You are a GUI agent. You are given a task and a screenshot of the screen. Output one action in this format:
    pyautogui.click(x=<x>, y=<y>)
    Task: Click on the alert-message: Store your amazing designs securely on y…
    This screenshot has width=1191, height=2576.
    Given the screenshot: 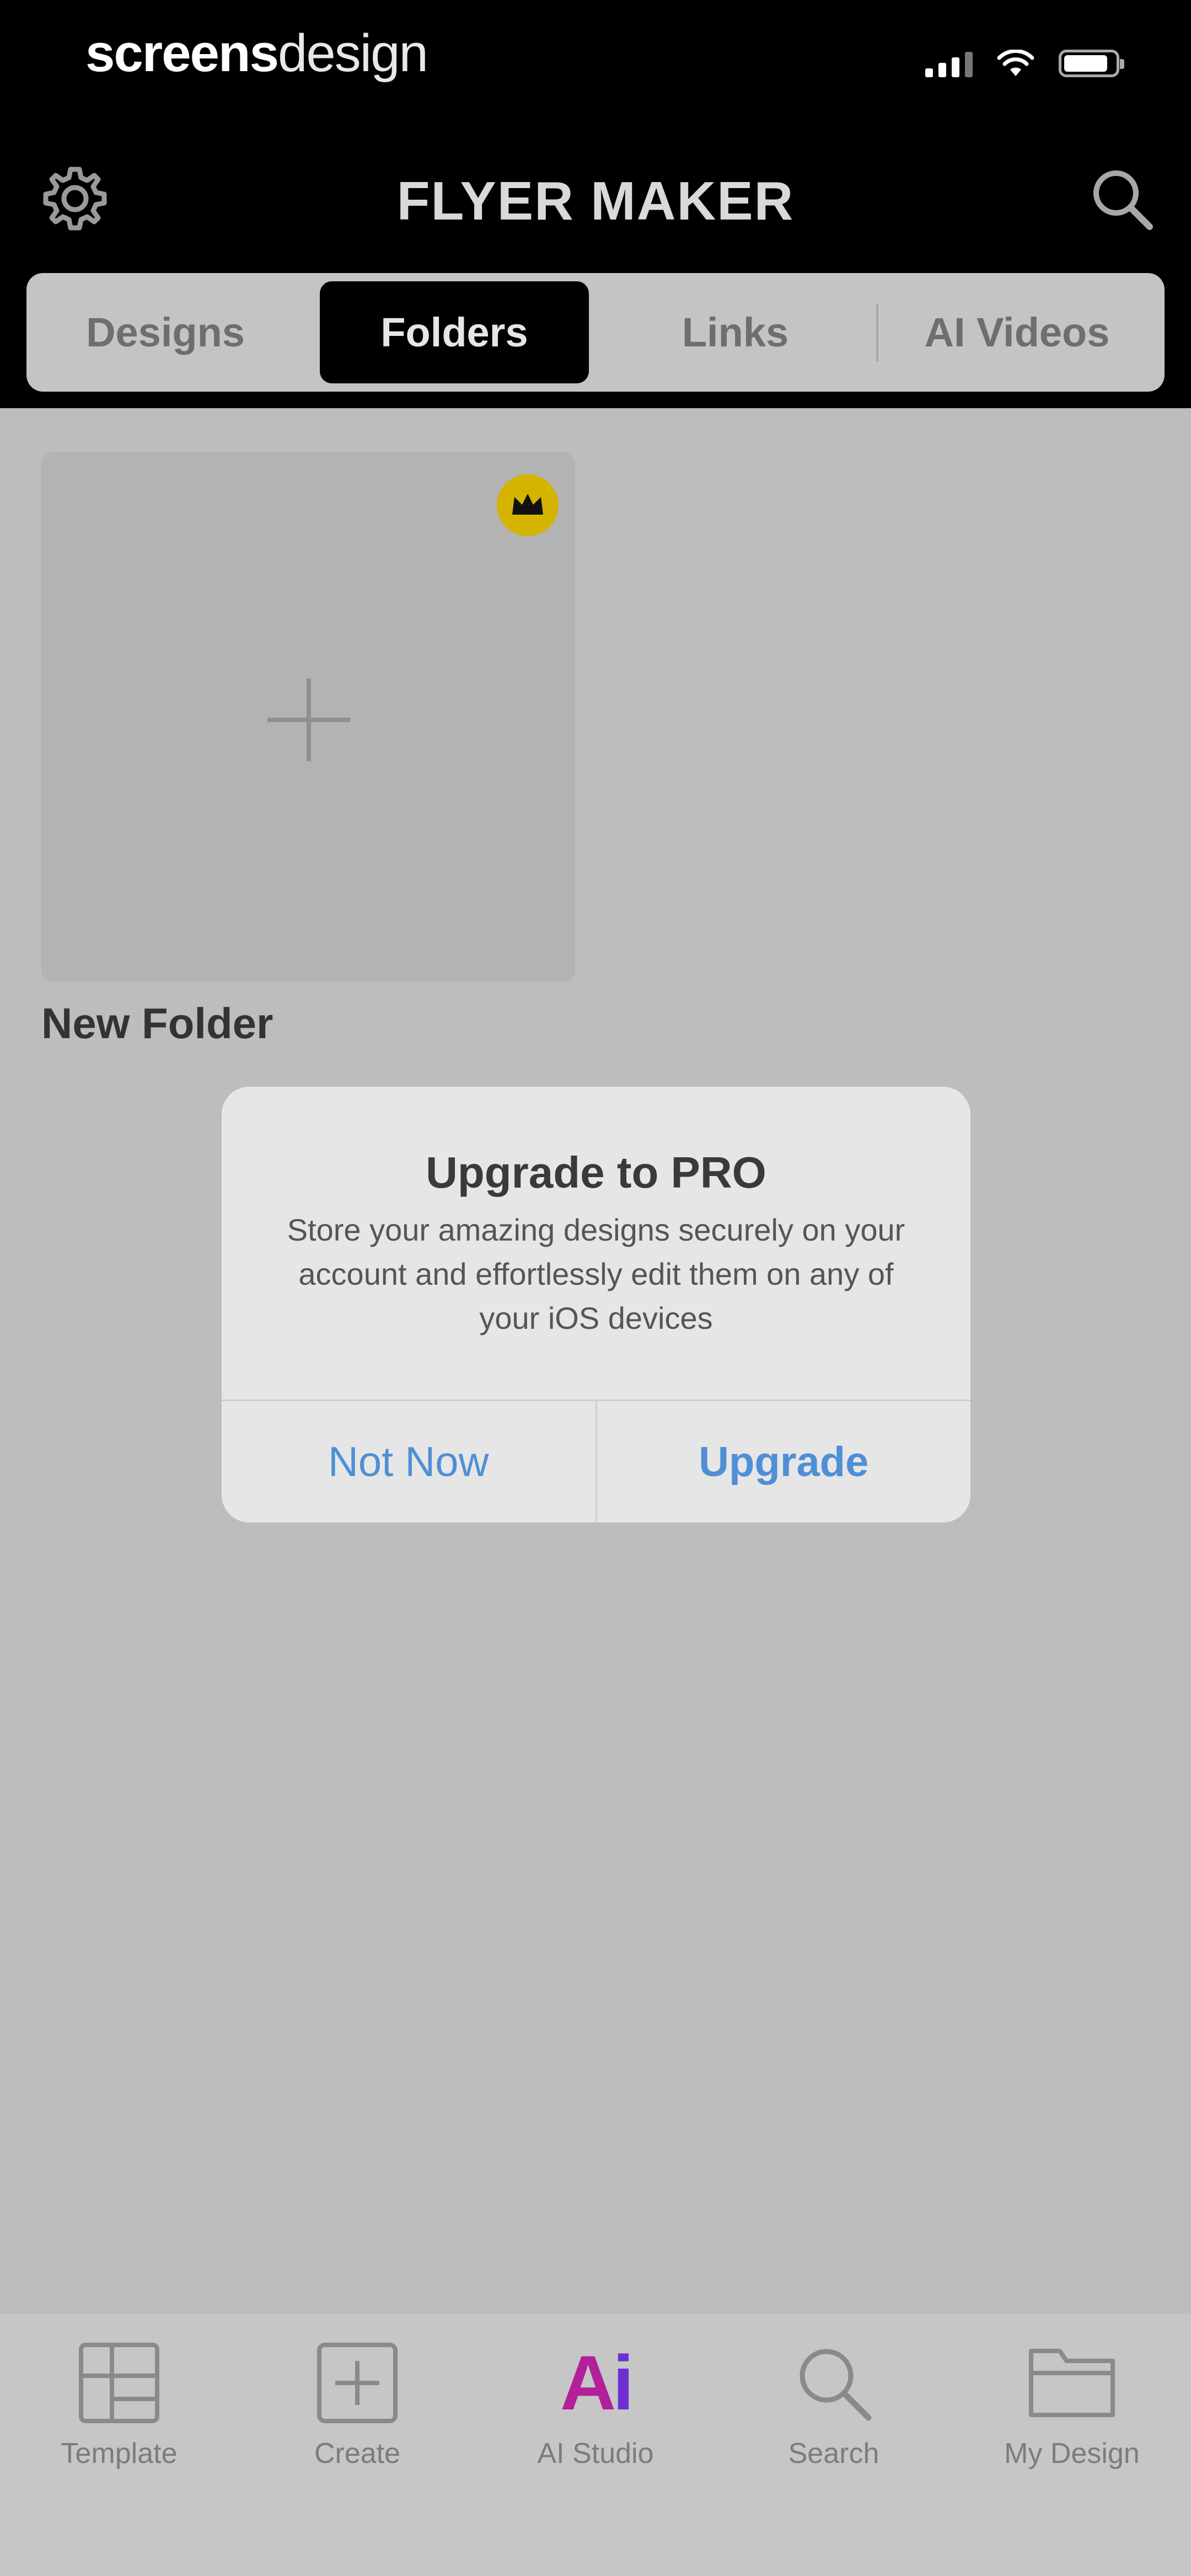 What is the action you would take?
    pyautogui.click(x=596, y=1273)
    